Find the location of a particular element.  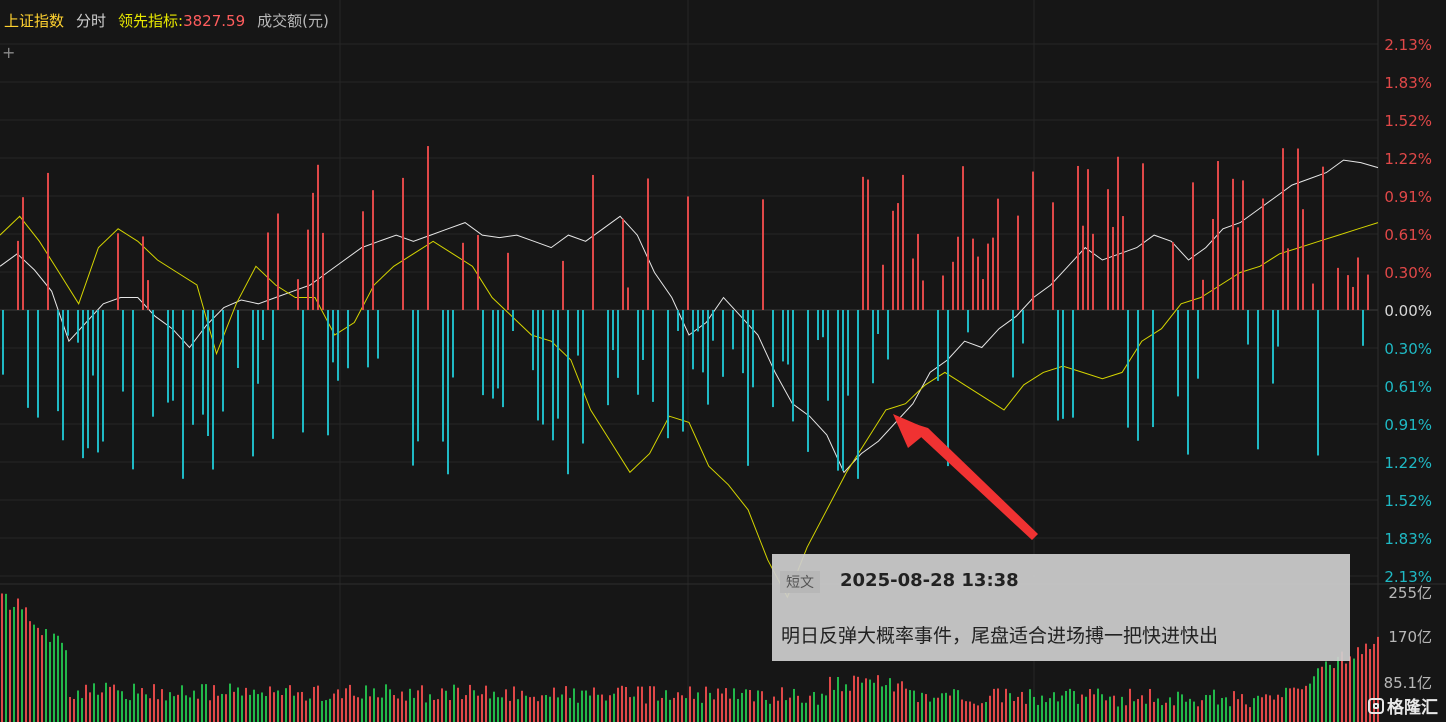

time-mode-label: 分时 is located at coordinates (91, 22).